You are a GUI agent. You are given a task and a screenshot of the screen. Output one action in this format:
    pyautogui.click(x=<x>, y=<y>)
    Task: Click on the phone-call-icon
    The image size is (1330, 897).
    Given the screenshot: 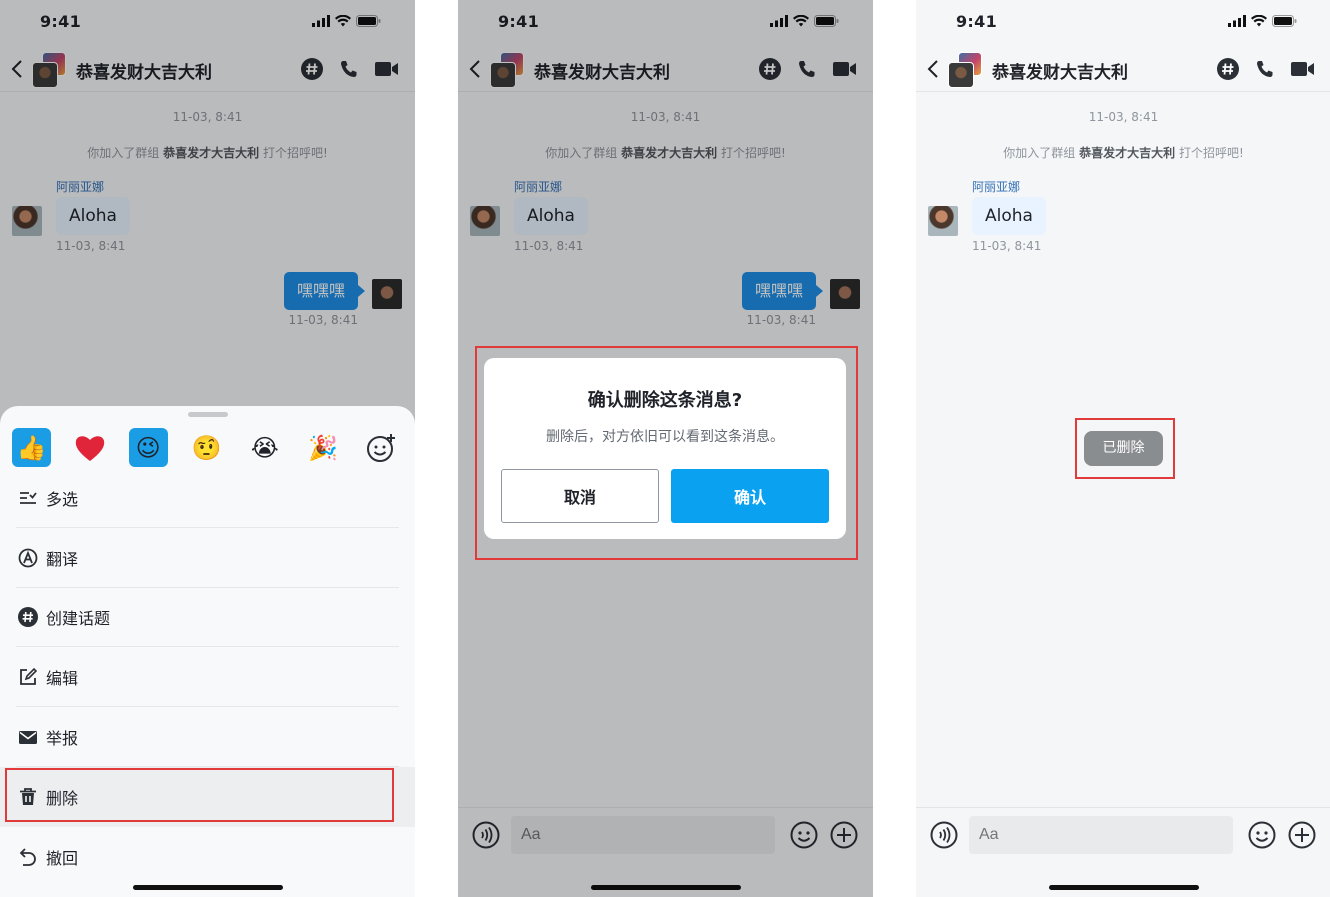 What is the action you would take?
    pyautogui.click(x=1265, y=69)
    